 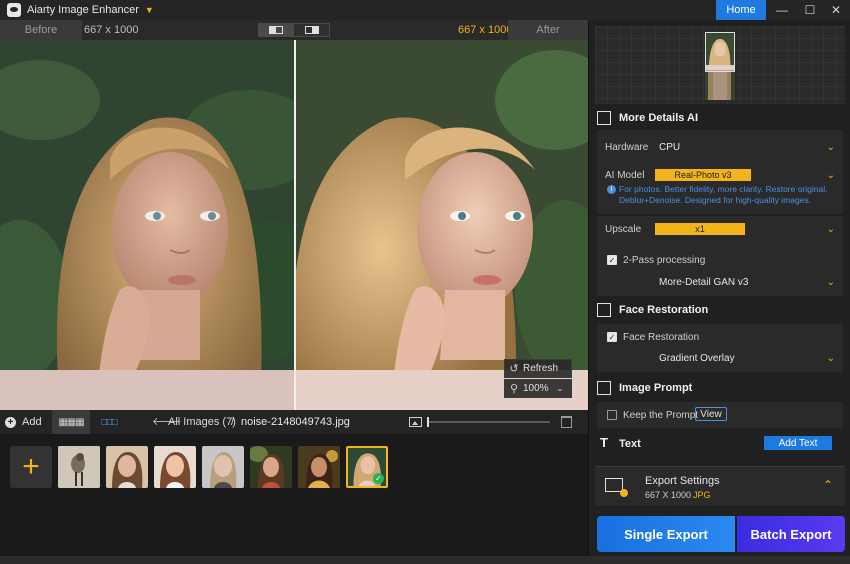 What do you see at coordinates (747, 358) in the screenshot?
I see `face-mode-dropdown: Gradient Overlay ⌄` at bounding box center [747, 358].